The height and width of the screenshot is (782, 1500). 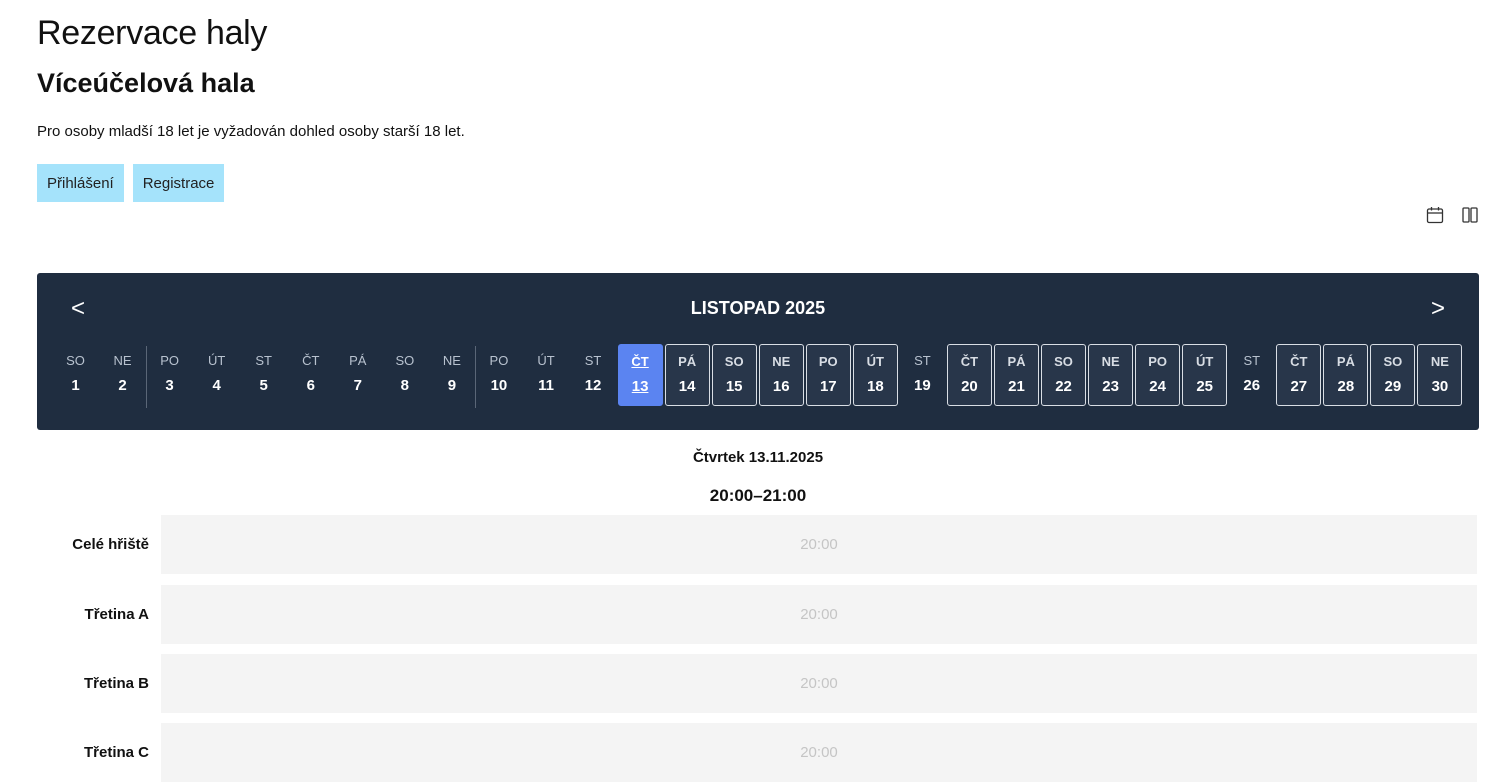 What do you see at coordinates (169, 375) in the screenshot?
I see `day-cell: PO 3` at bounding box center [169, 375].